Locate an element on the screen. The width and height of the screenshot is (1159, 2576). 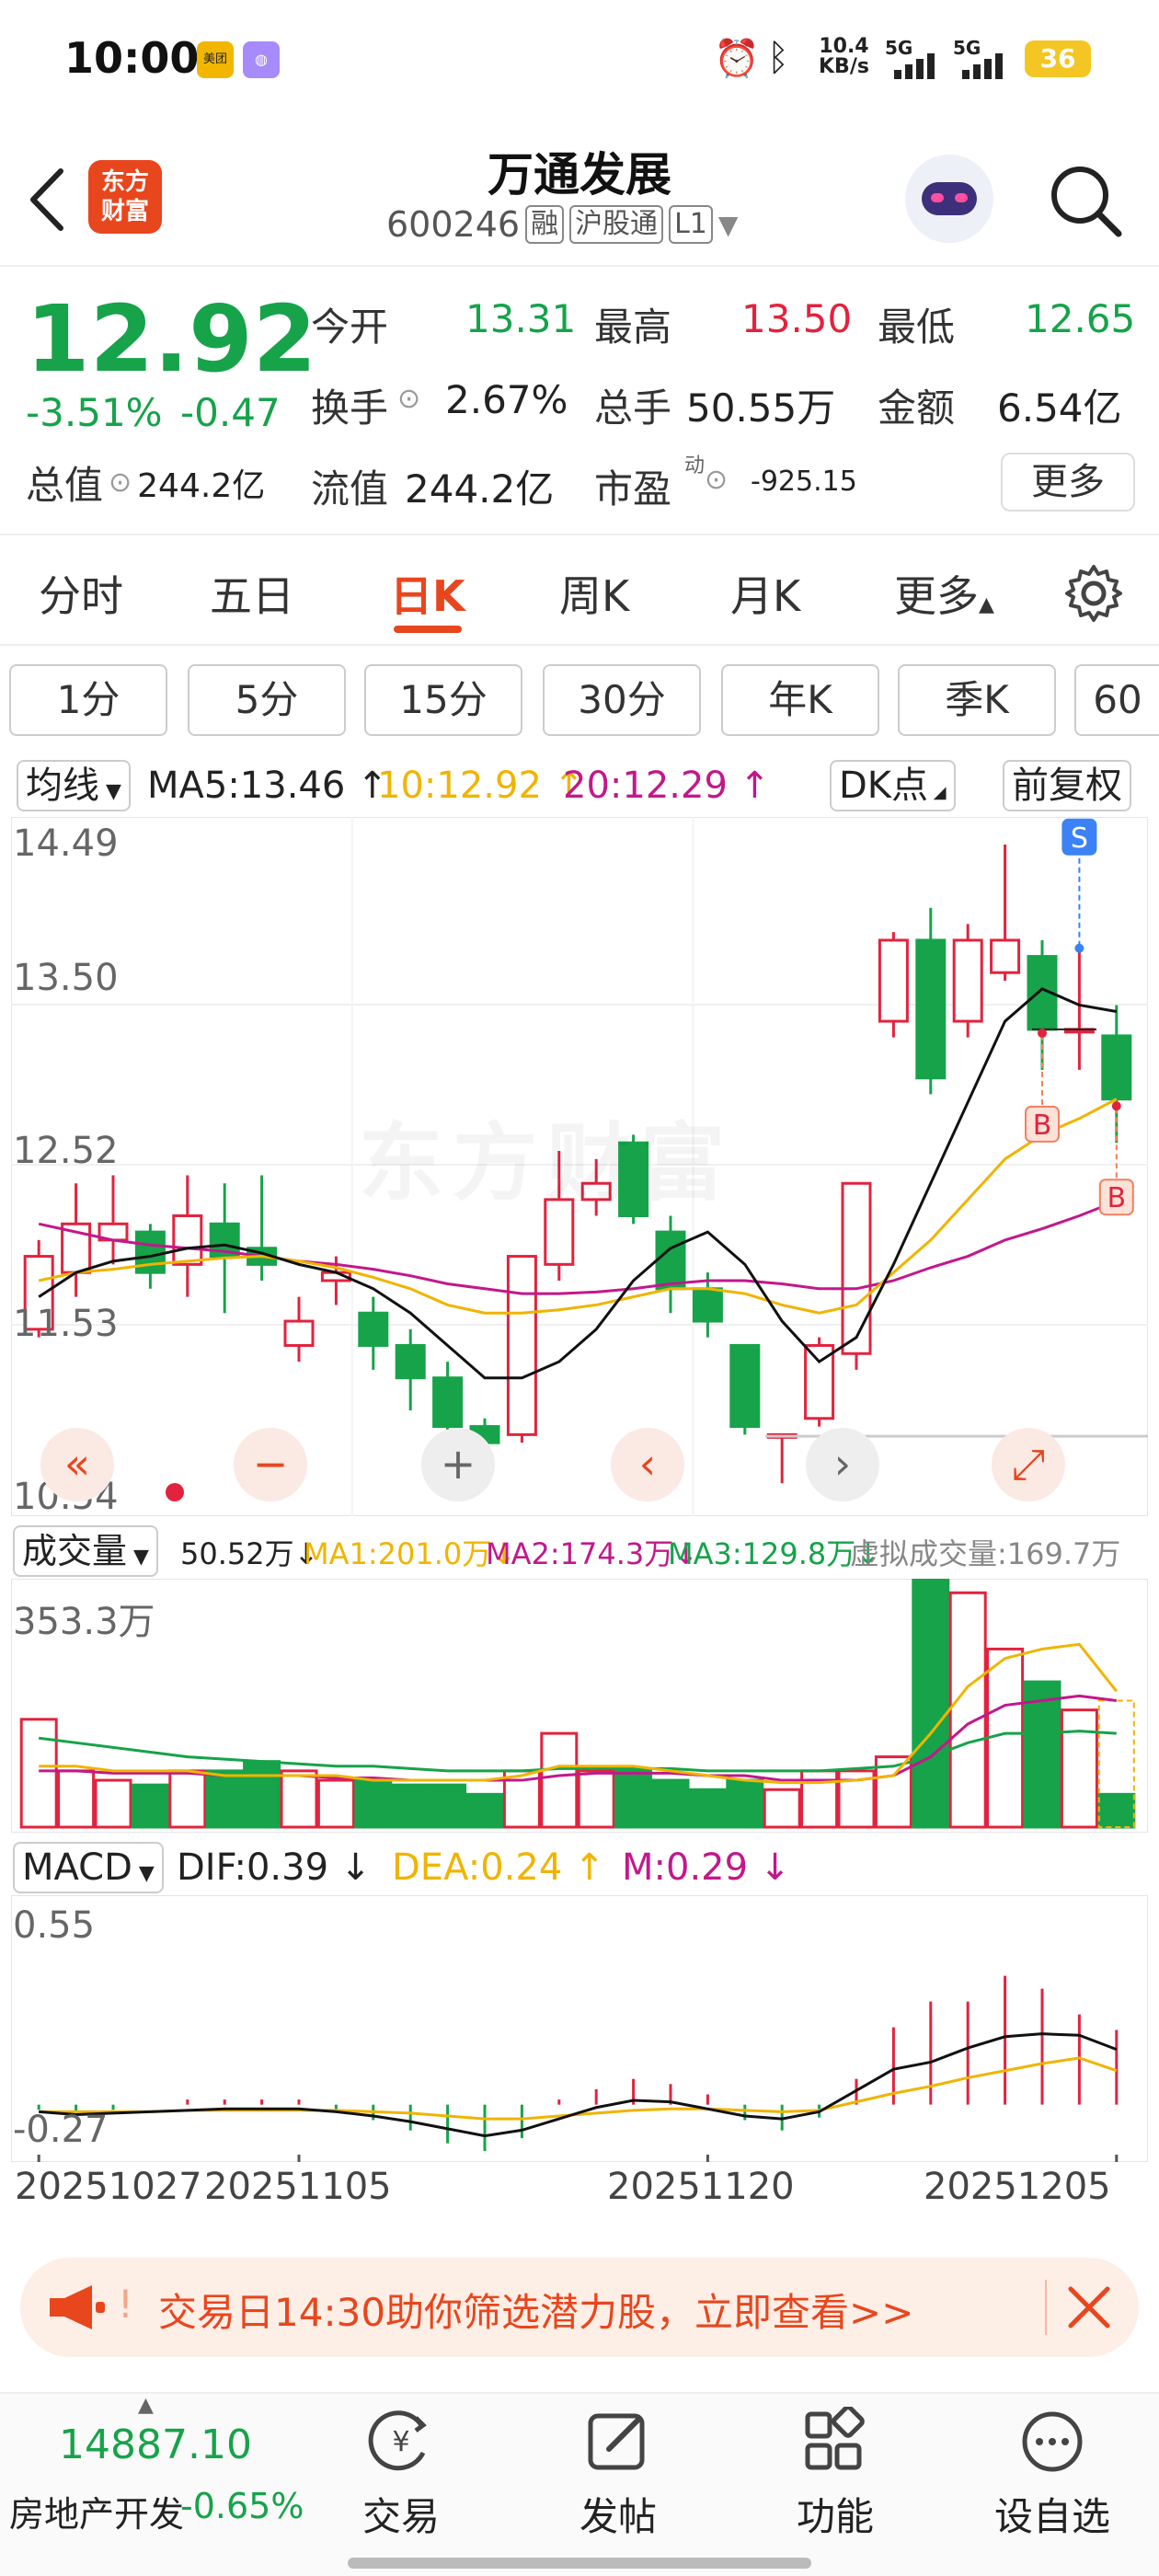
zoom-out-button: − is located at coordinates (270, 1464).